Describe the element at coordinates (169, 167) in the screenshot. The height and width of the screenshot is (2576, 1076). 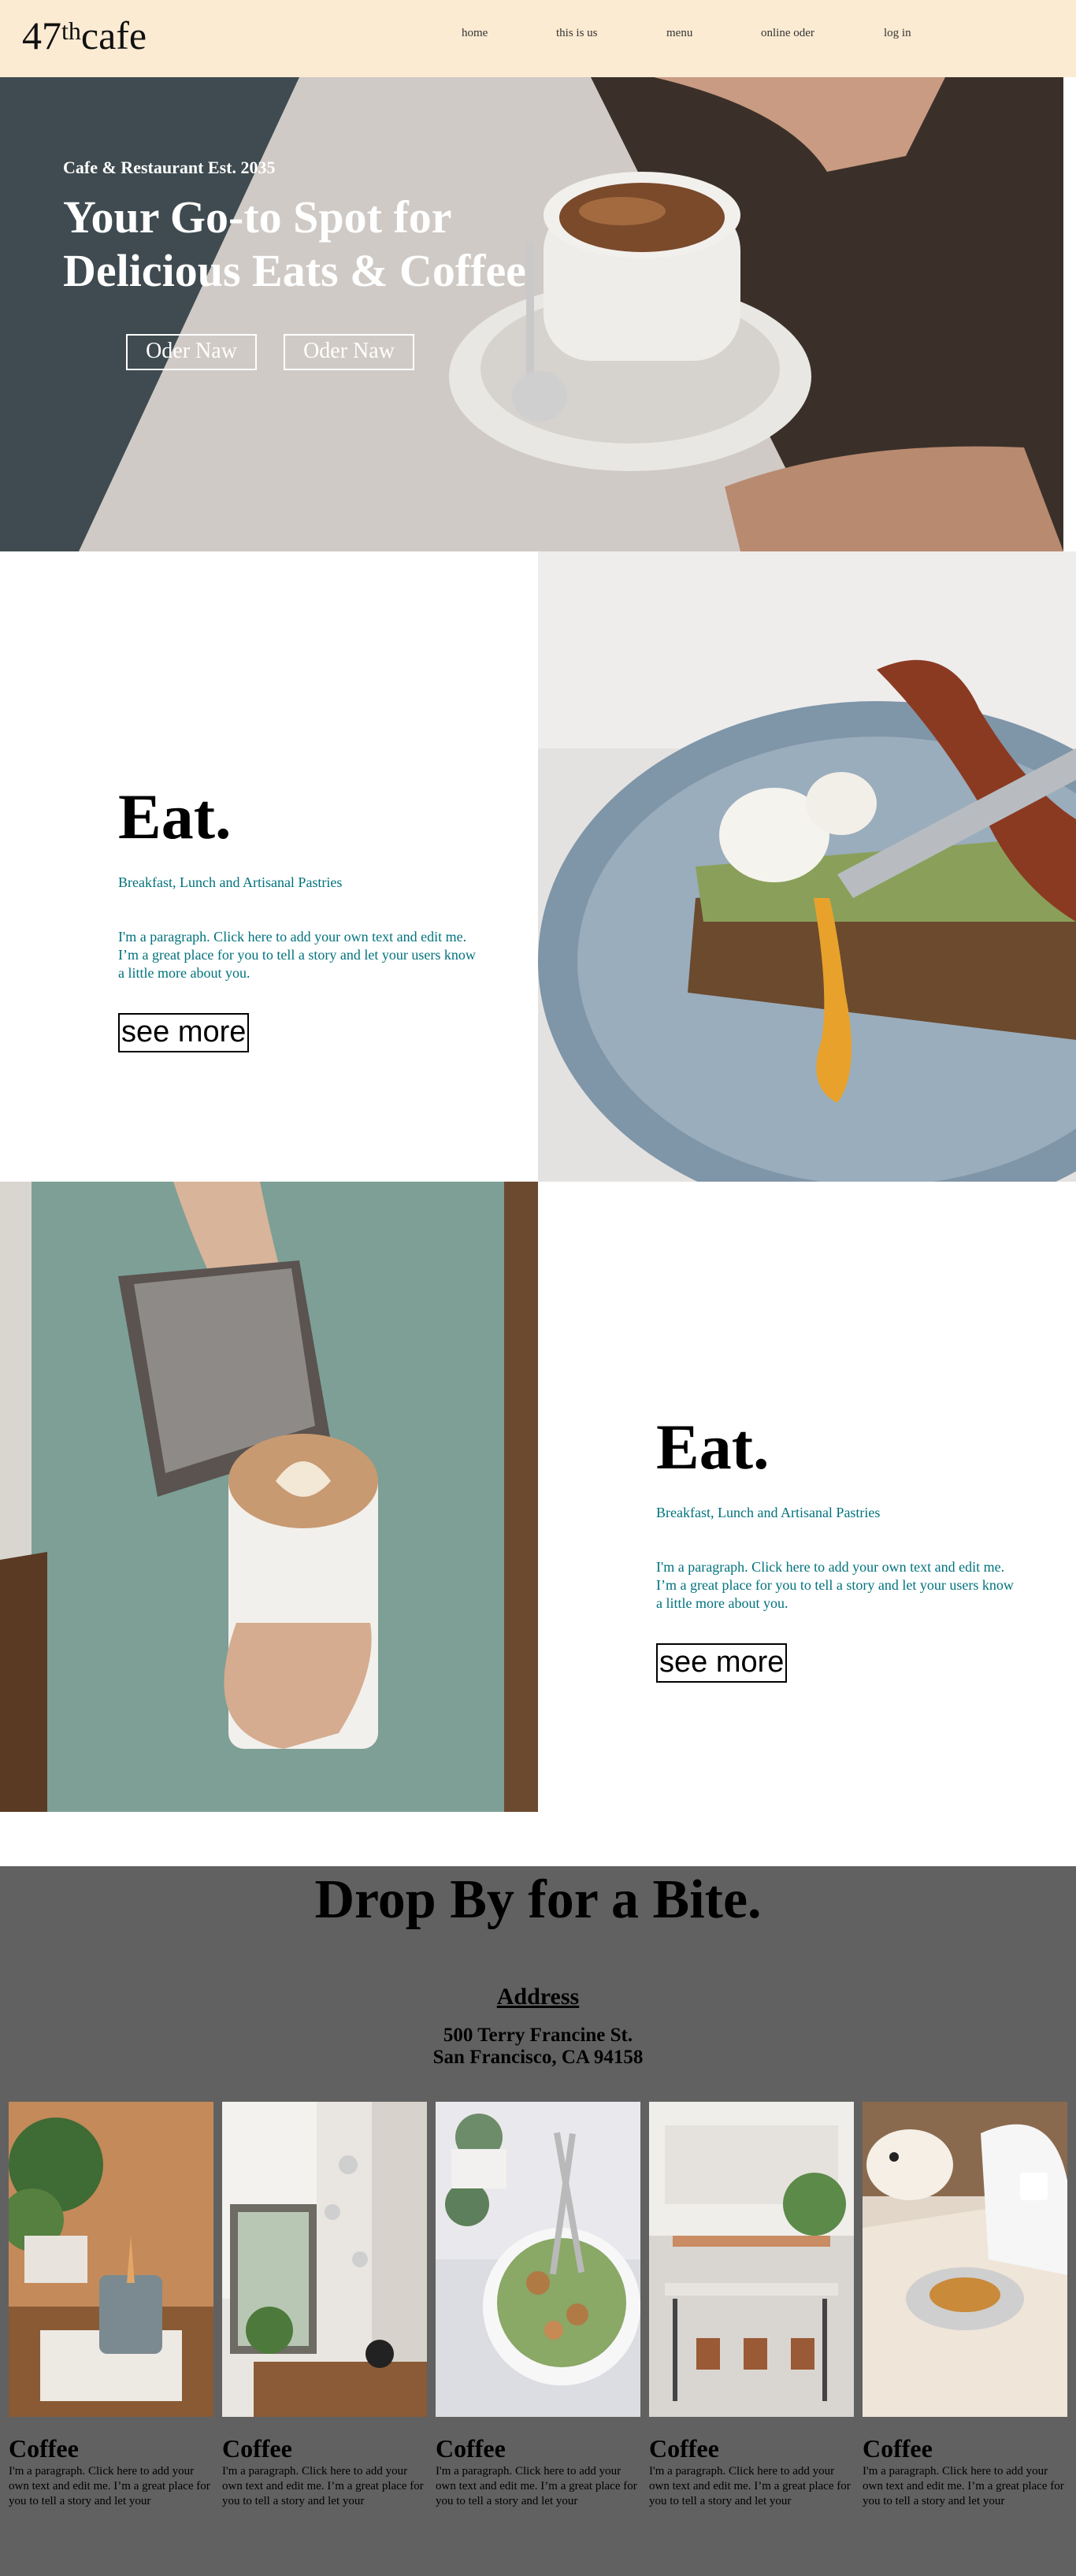
I see `hero-established: Cafe & Restaurant Est. 2035` at that location.